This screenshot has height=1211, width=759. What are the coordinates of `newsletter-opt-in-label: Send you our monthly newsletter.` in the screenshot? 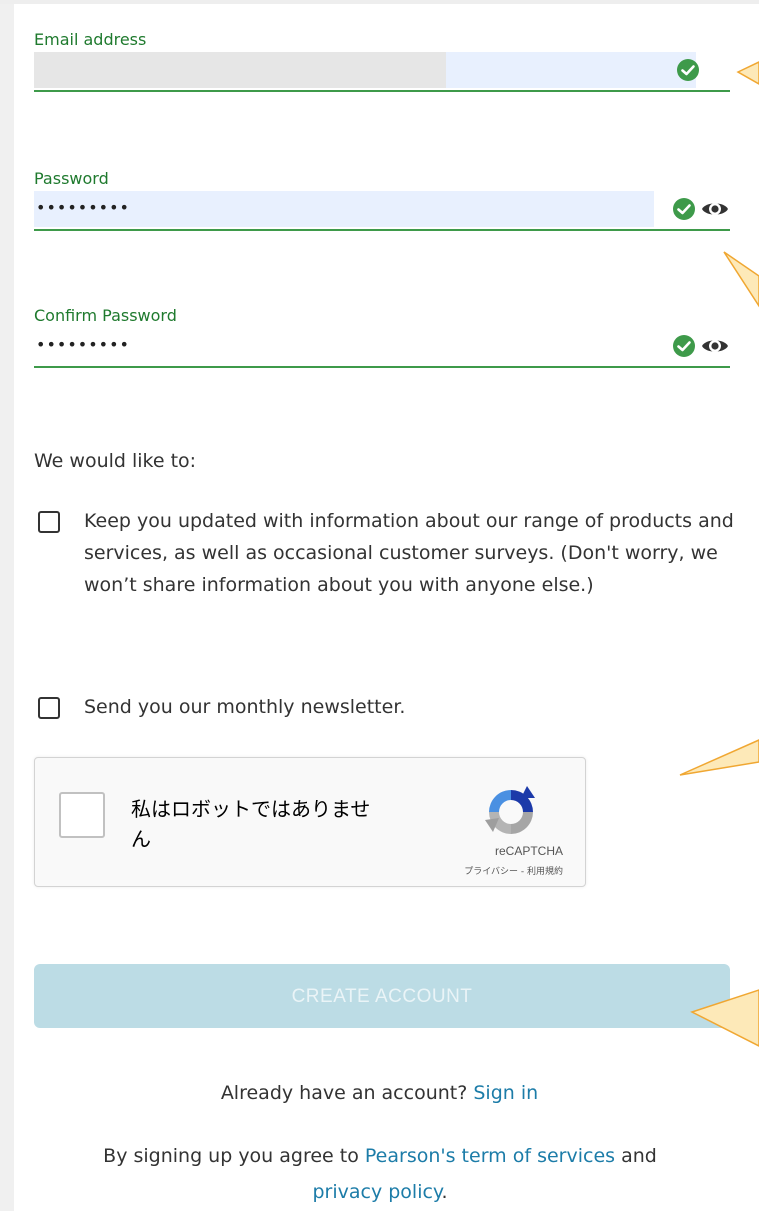 It's located at (245, 707).